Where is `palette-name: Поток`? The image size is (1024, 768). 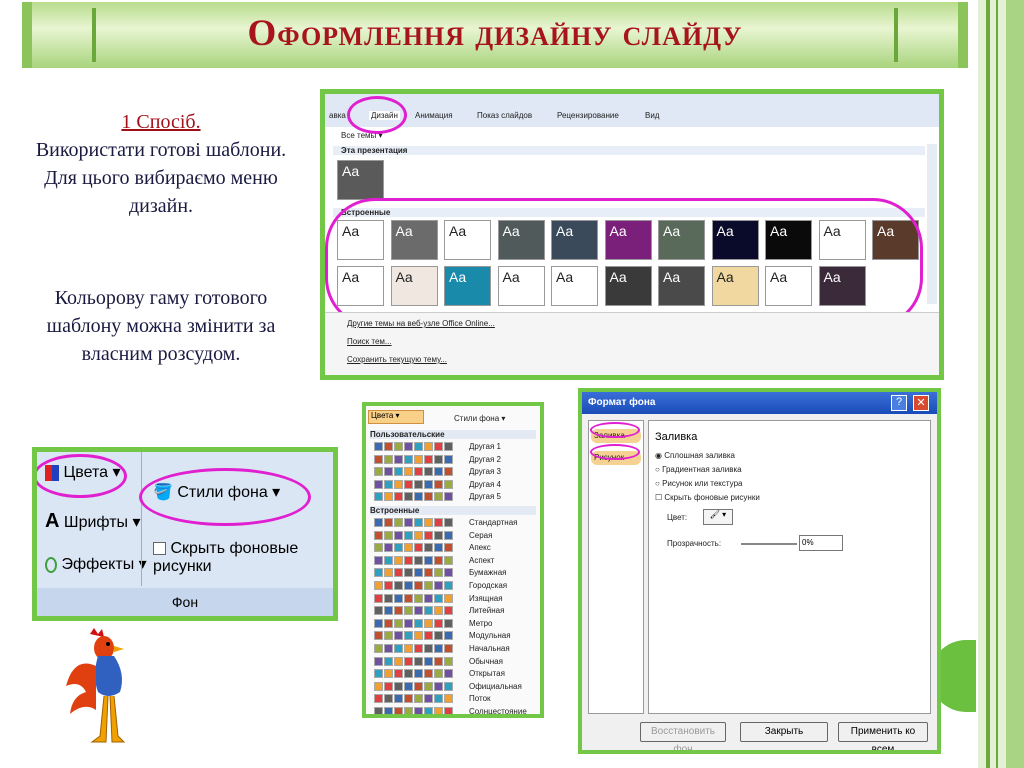
palette-name: Поток is located at coordinates (480, 699).